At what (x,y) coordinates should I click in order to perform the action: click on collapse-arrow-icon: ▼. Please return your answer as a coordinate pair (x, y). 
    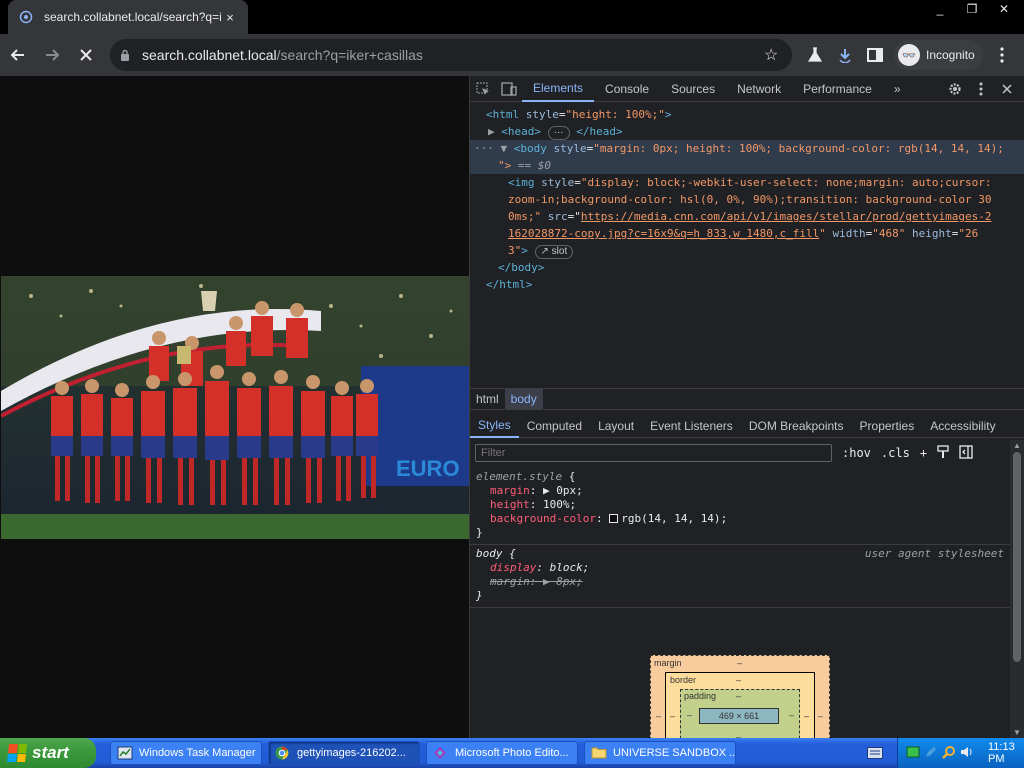
    Looking at the image, I should click on (504, 148).